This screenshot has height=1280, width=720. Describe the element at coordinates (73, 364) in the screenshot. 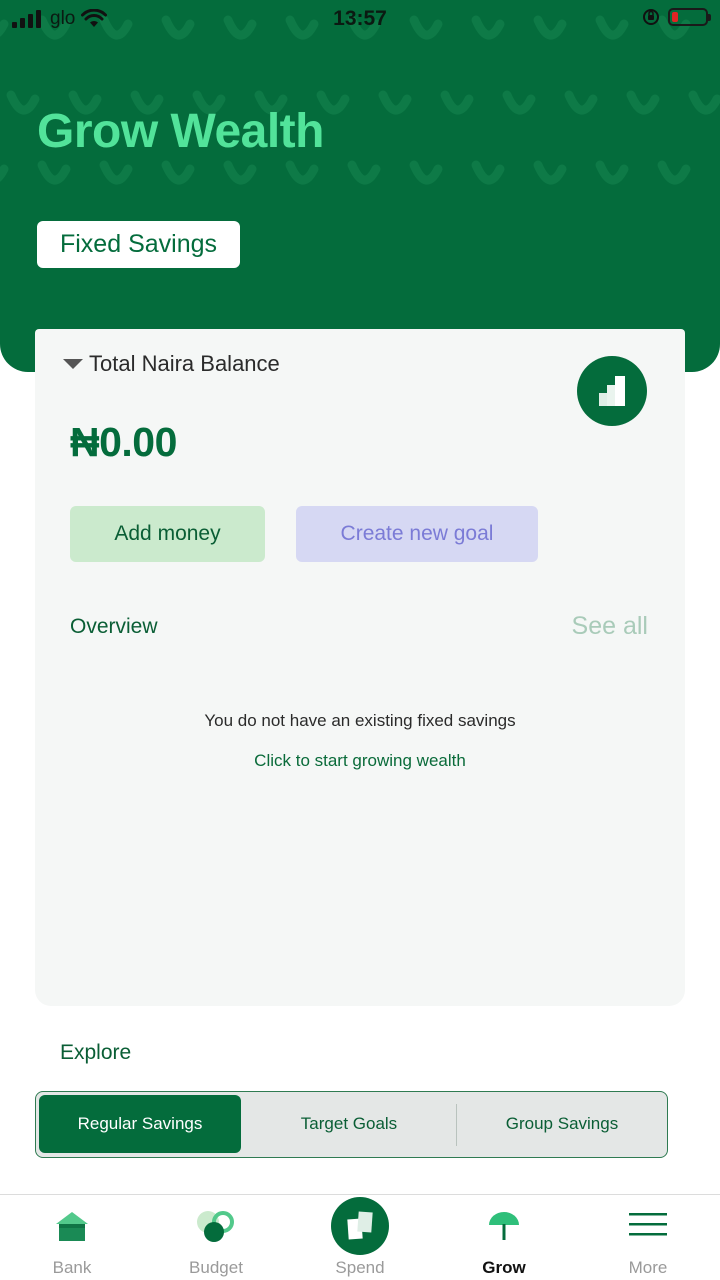

I see `caret-down-icon` at that location.